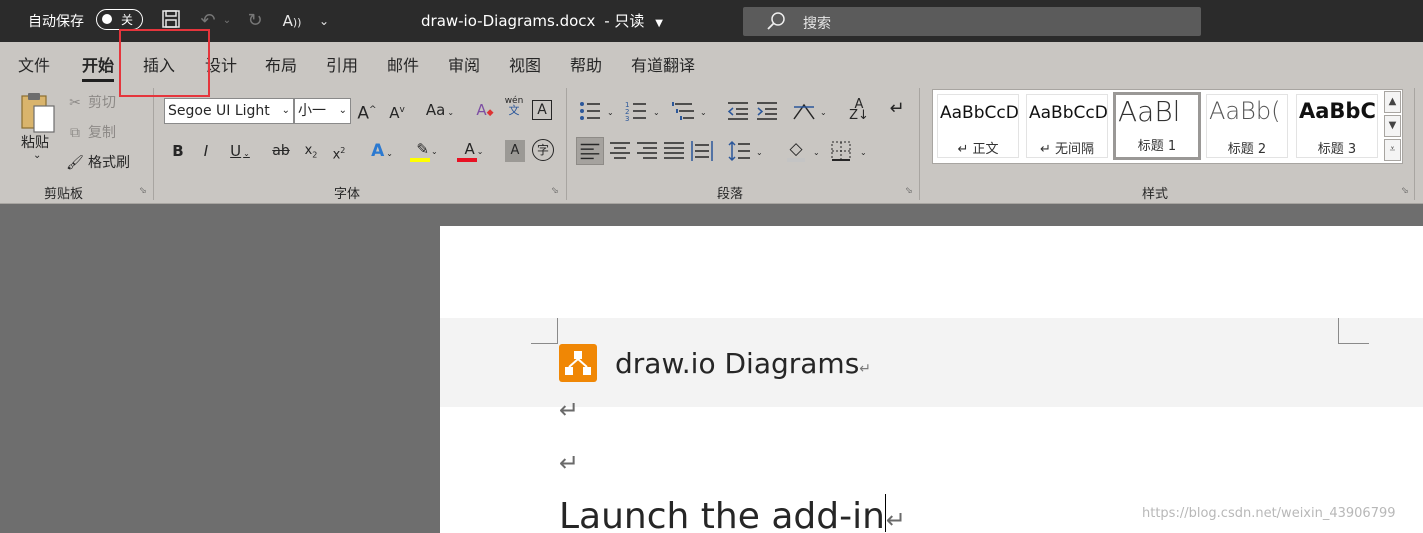  What do you see at coordinates (347, 194) in the screenshot?
I see `font-group-label: 字体` at bounding box center [347, 194].